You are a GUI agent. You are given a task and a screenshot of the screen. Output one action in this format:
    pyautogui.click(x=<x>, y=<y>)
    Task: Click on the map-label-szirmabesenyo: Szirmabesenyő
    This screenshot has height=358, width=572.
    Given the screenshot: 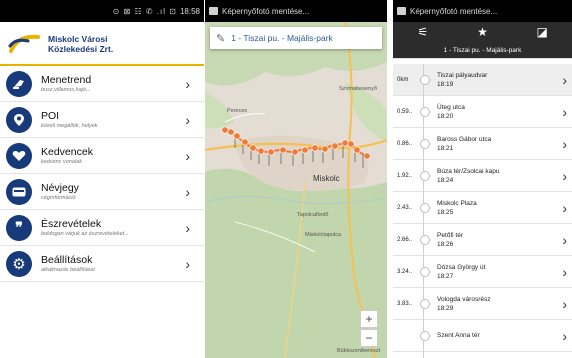 What is the action you would take?
    pyautogui.click(x=358, y=89)
    